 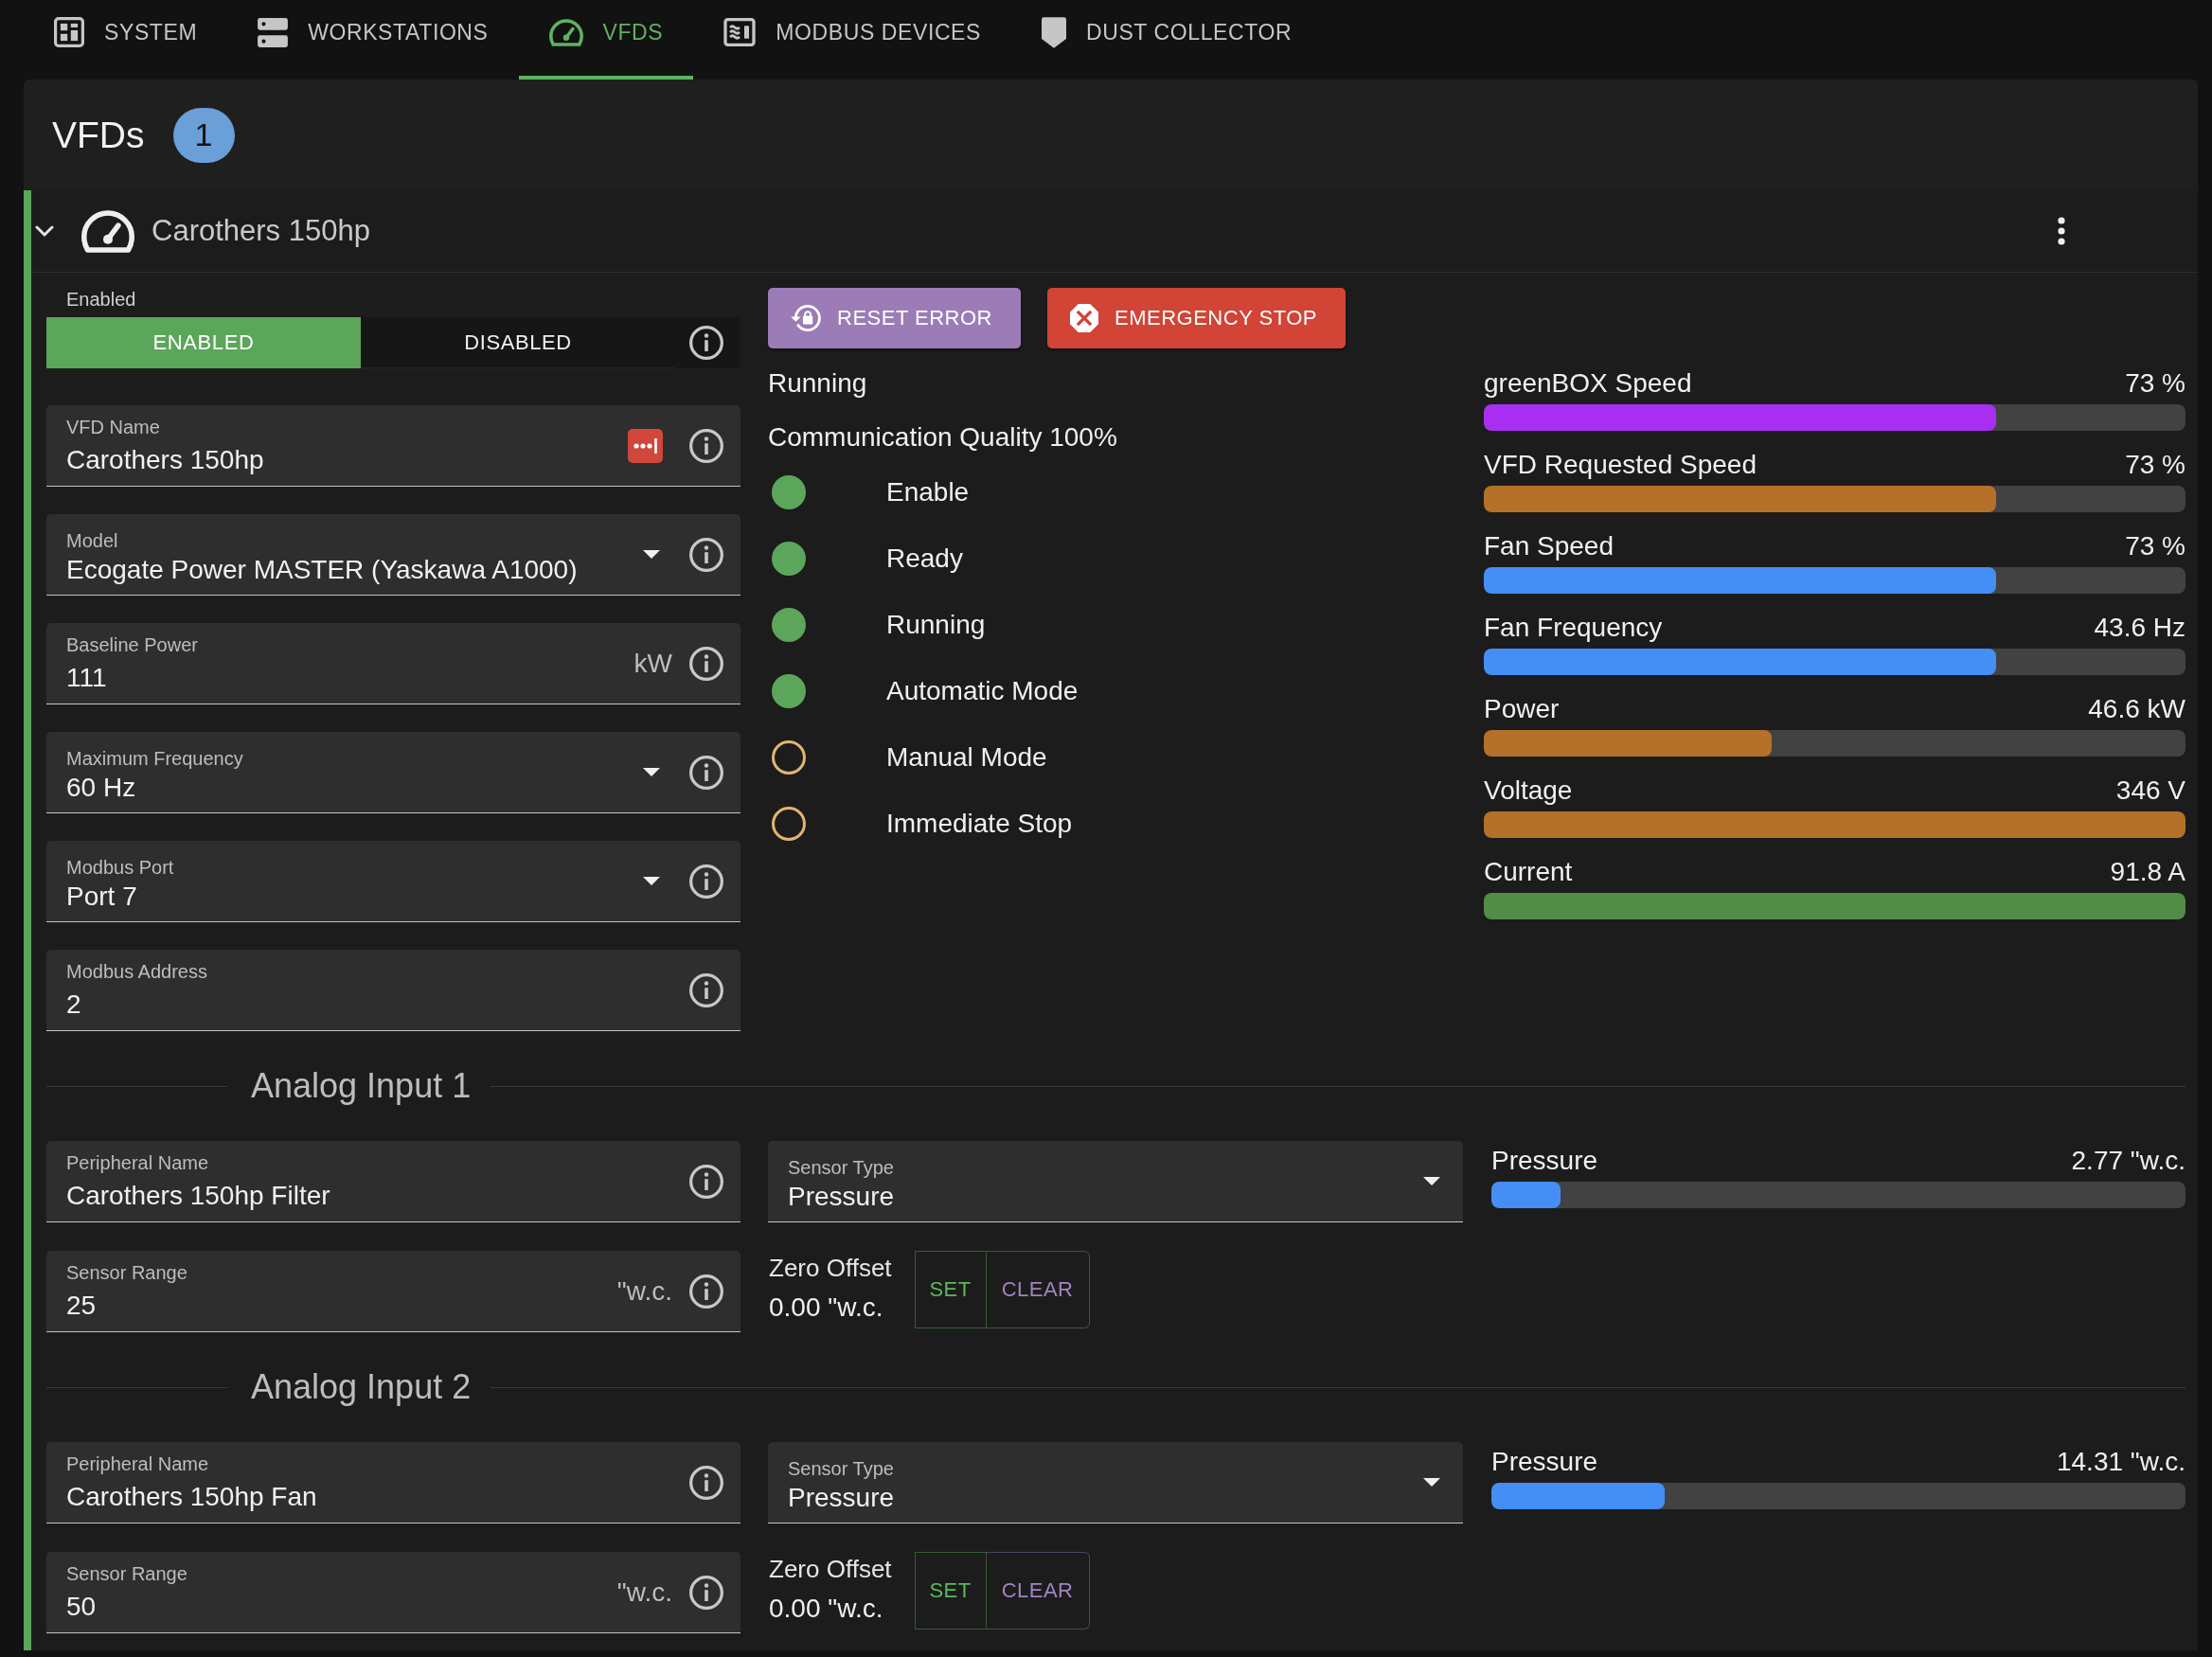 I want to click on emergency-stop-button: EMERGENCY STOP, so click(x=1197, y=318).